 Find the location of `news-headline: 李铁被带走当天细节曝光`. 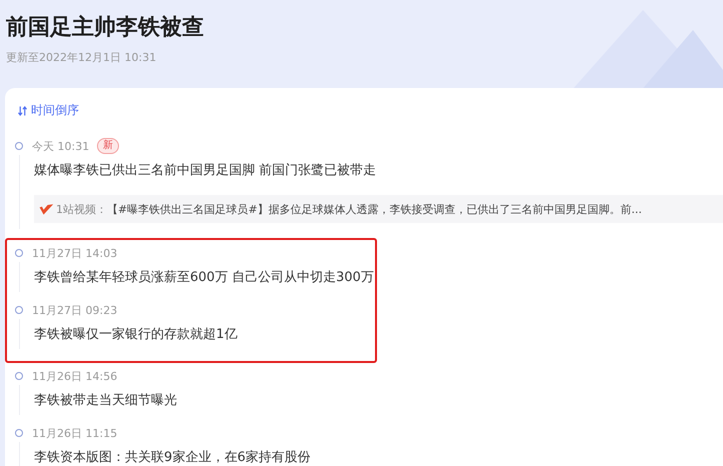

news-headline: 李铁被带走当天细节曝光 is located at coordinates (378, 400).